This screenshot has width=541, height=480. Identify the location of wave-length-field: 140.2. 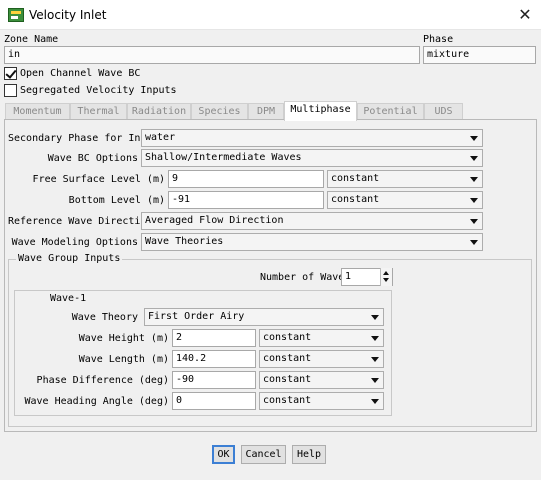
(214, 359).